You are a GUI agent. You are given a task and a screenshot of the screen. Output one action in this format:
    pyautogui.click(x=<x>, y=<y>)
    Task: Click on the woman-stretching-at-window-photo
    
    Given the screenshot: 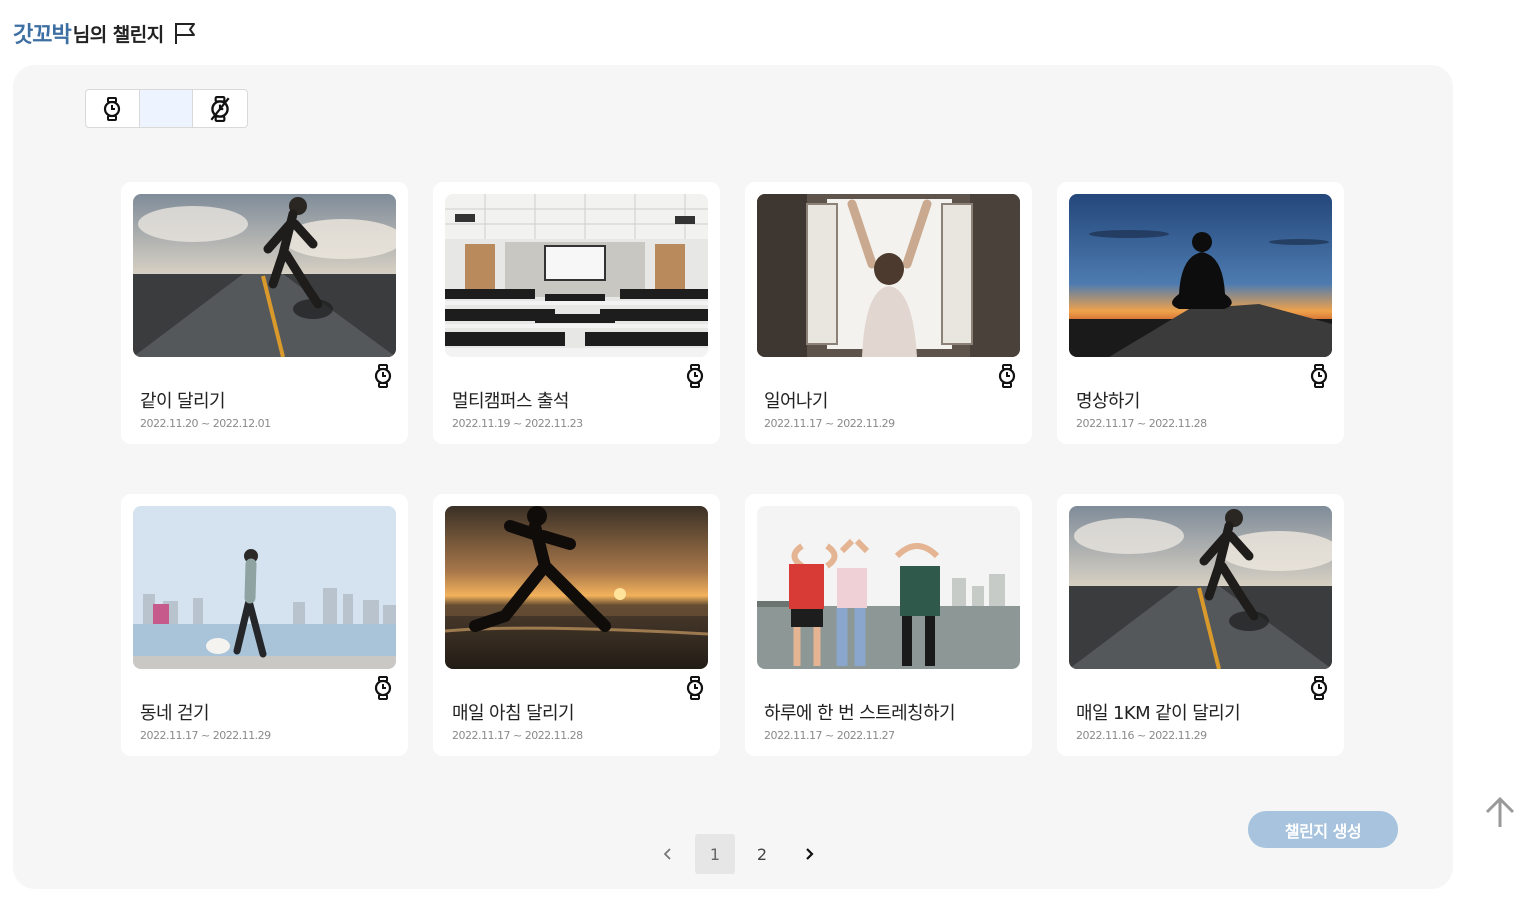 What is the action you would take?
    pyautogui.click(x=888, y=275)
    